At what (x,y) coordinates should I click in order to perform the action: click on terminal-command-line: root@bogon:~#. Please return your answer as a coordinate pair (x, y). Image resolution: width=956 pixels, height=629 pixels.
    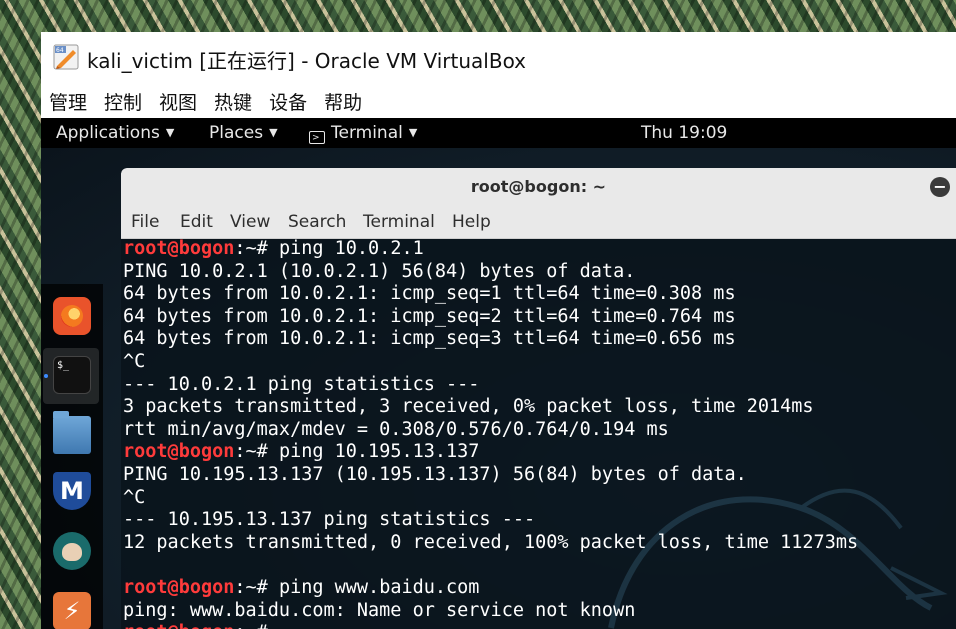
    Looking at the image, I should click on (539, 625).